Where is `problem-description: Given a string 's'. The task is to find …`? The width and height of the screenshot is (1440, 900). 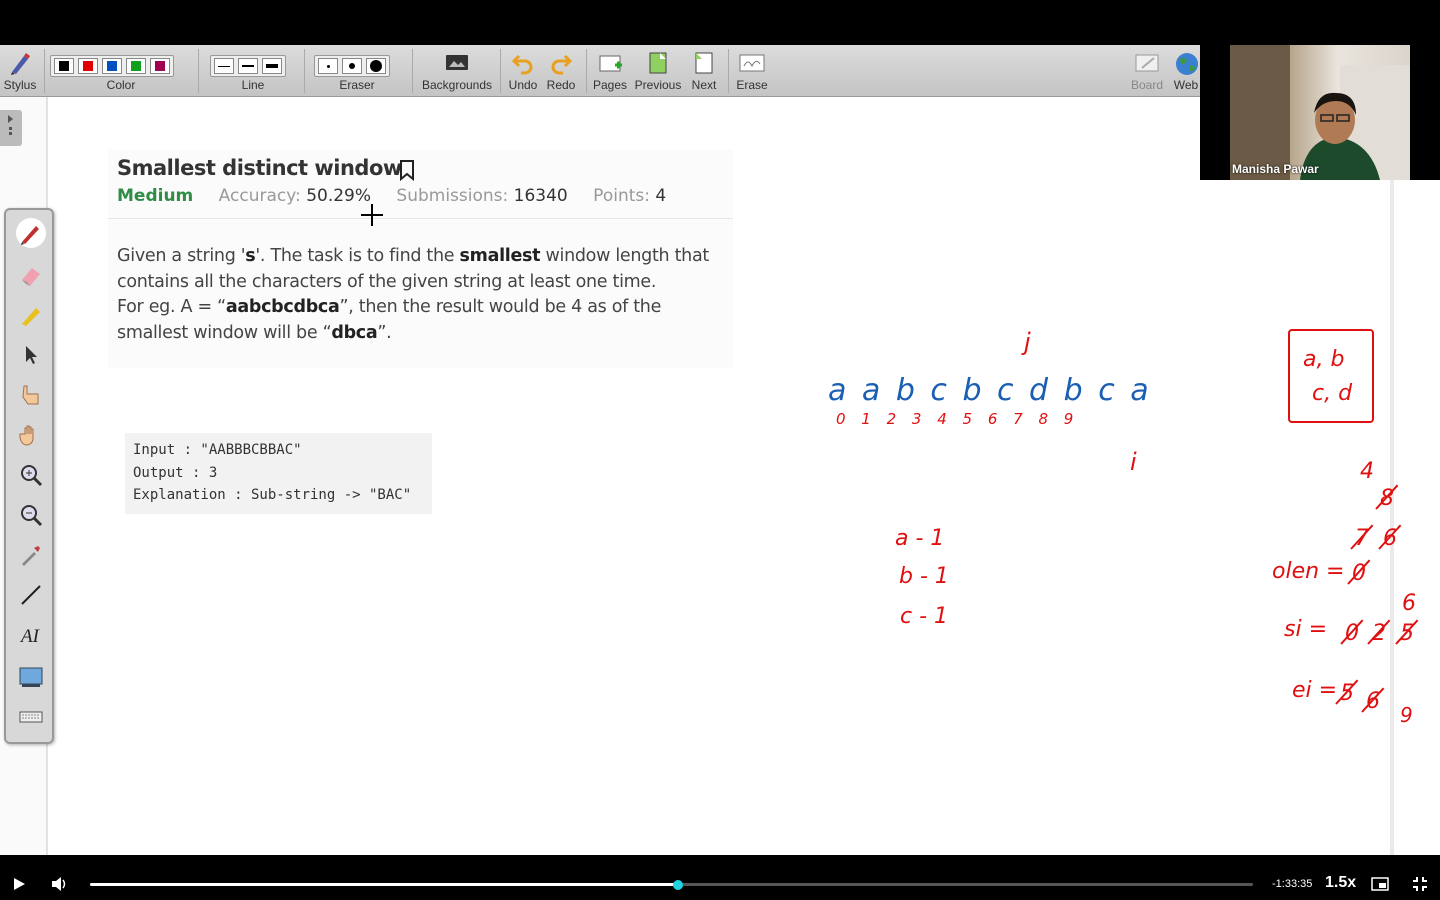 problem-description: Given a string 's'. The task is to find … is located at coordinates (413, 294).